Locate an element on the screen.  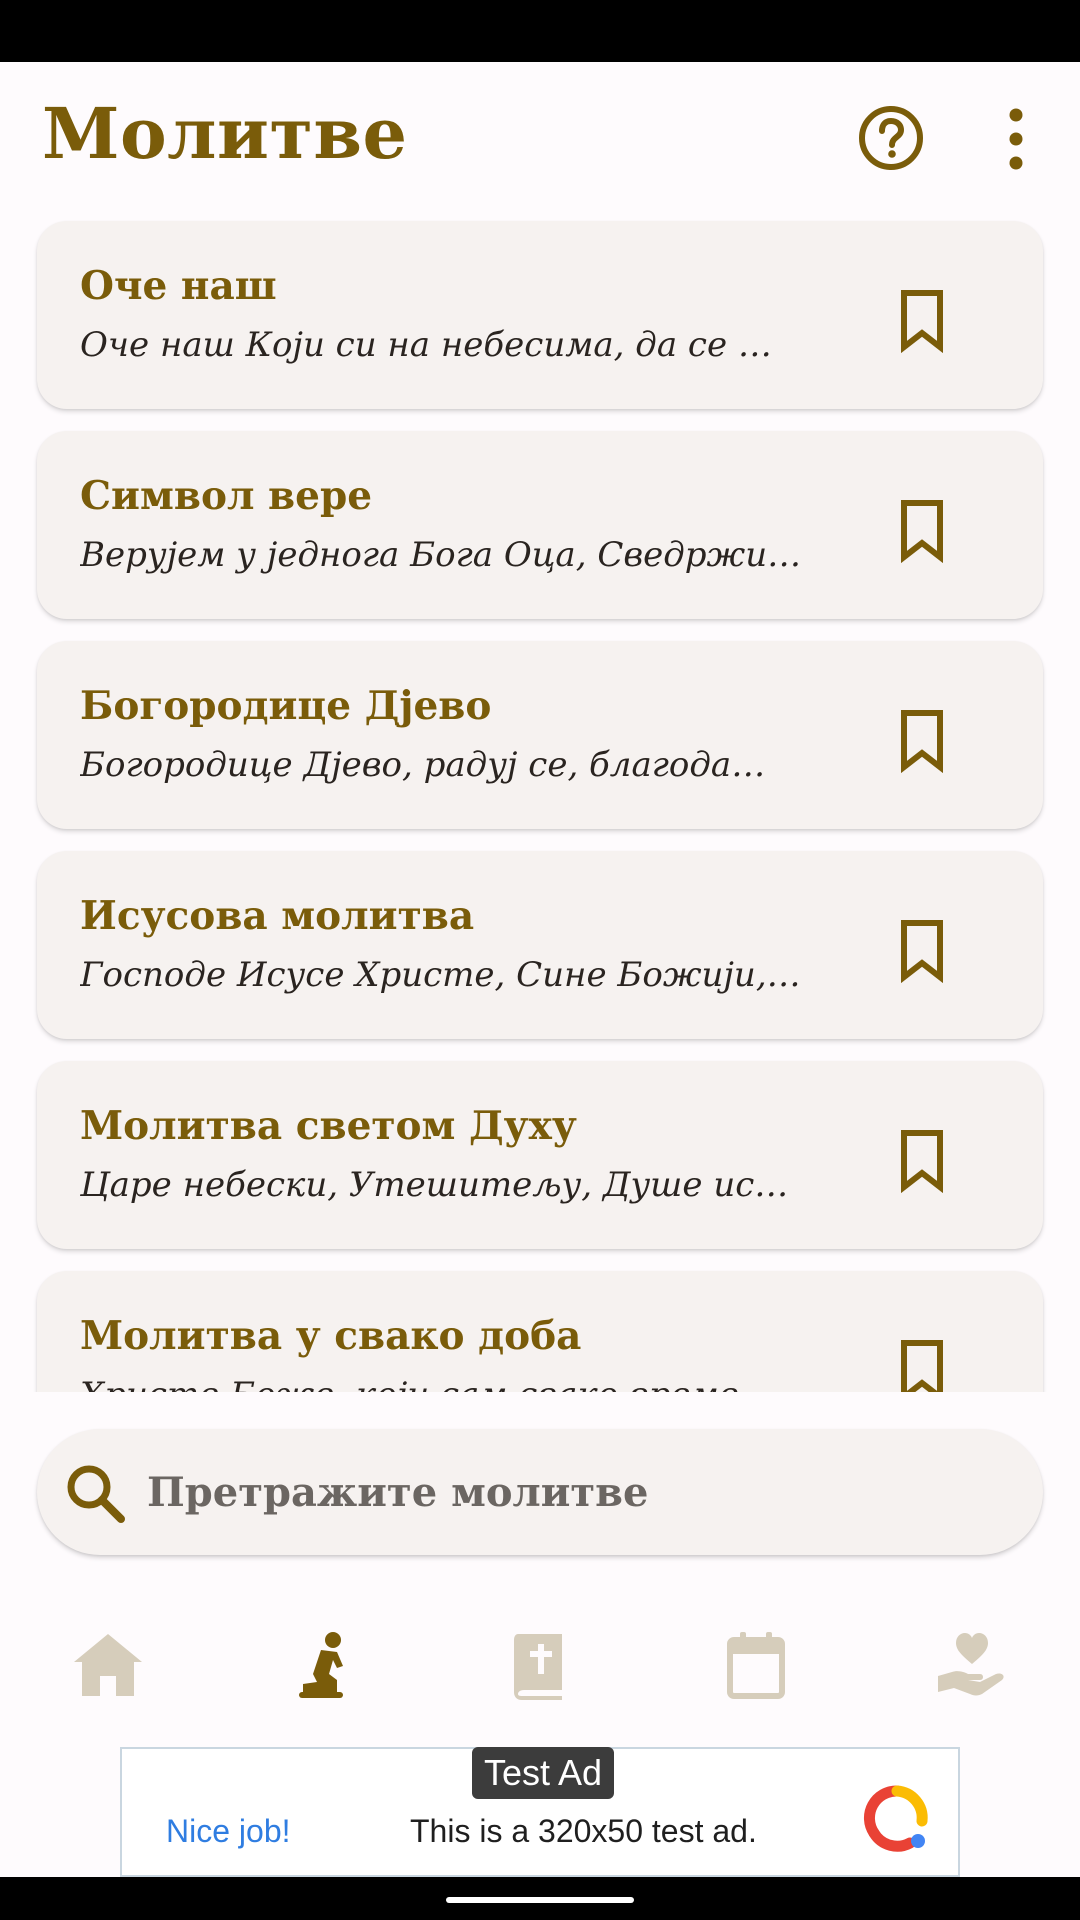
ad-text: This is a 320x50 test ad. is located at coordinates (583, 1831).